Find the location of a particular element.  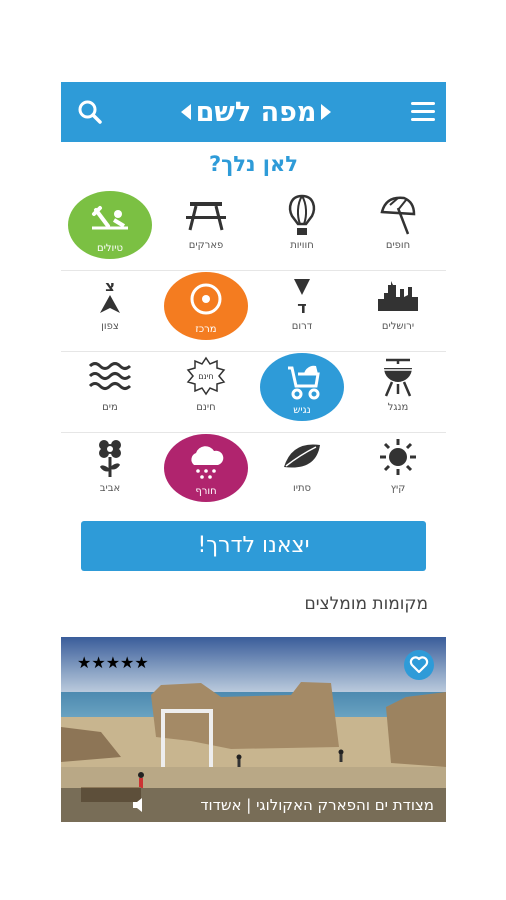

category-spring: אביב is located at coordinates (110, 473).